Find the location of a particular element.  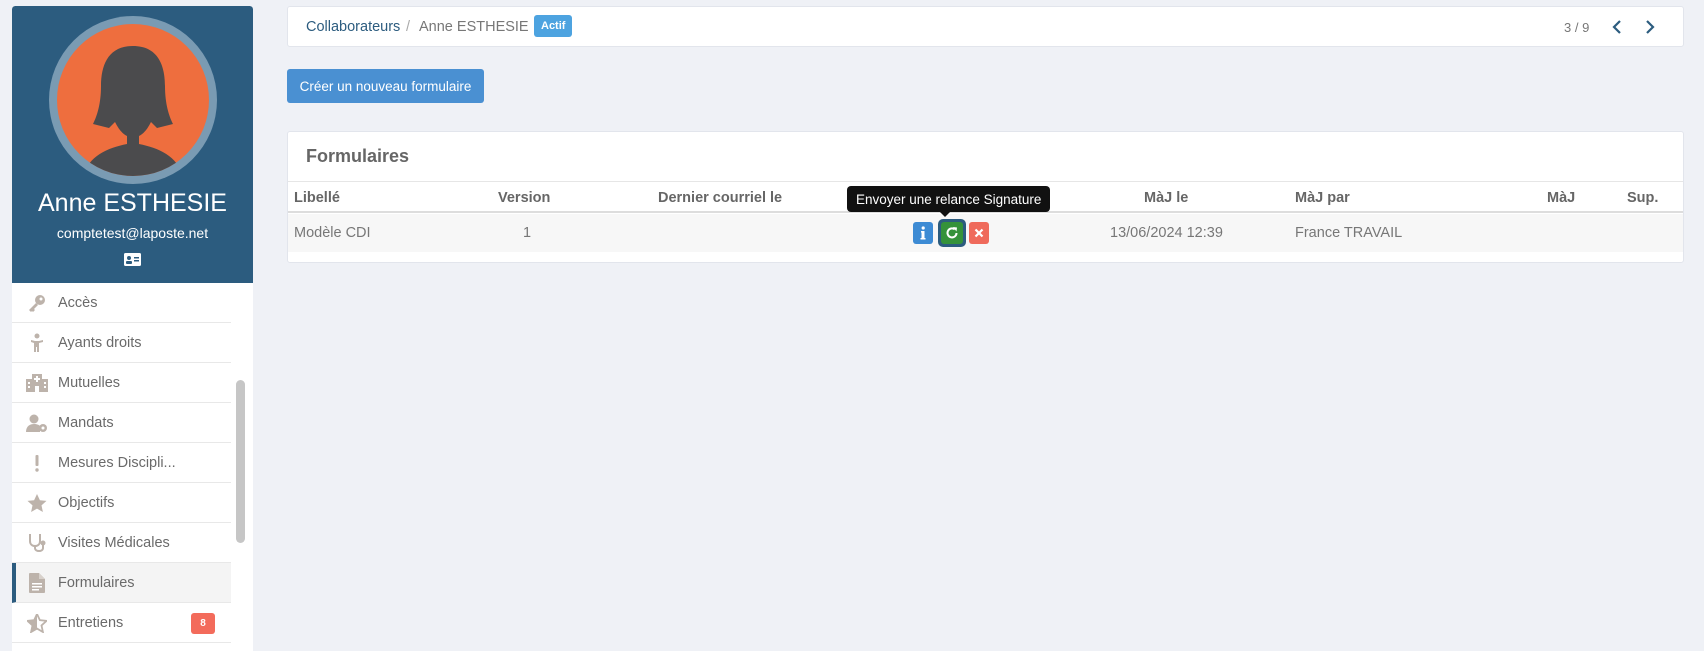

profile-email: comptetest@laposte.net is located at coordinates (132, 233).